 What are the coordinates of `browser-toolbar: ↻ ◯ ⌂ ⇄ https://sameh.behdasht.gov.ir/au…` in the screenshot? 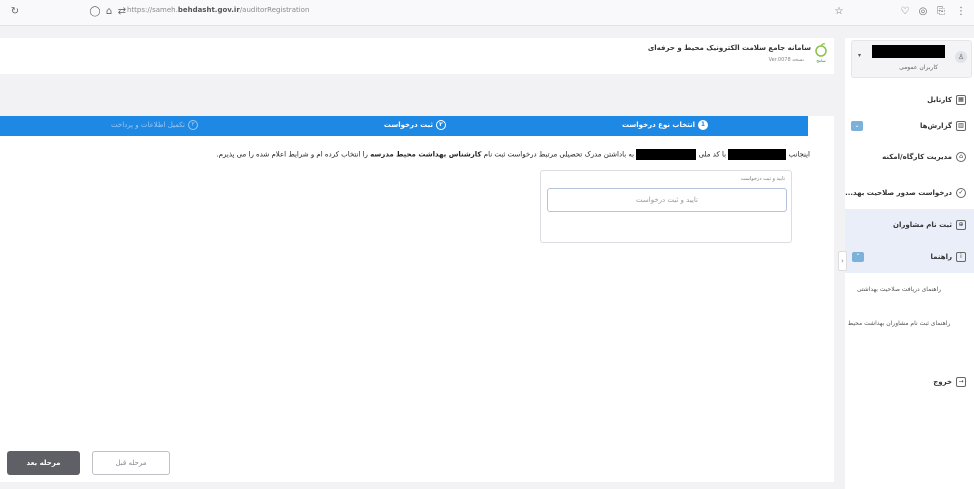 It's located at (487, 13).